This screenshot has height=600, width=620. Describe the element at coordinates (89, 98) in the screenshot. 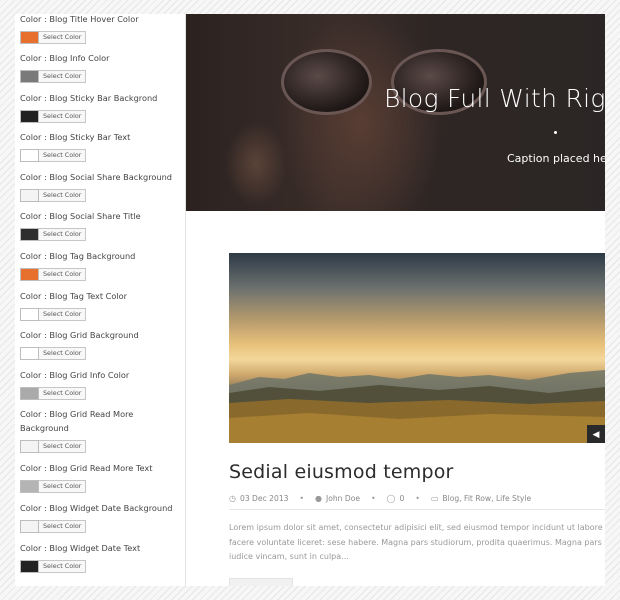

I see `option-label: Color : Blog Sticky Bar Backgrond` at that location.